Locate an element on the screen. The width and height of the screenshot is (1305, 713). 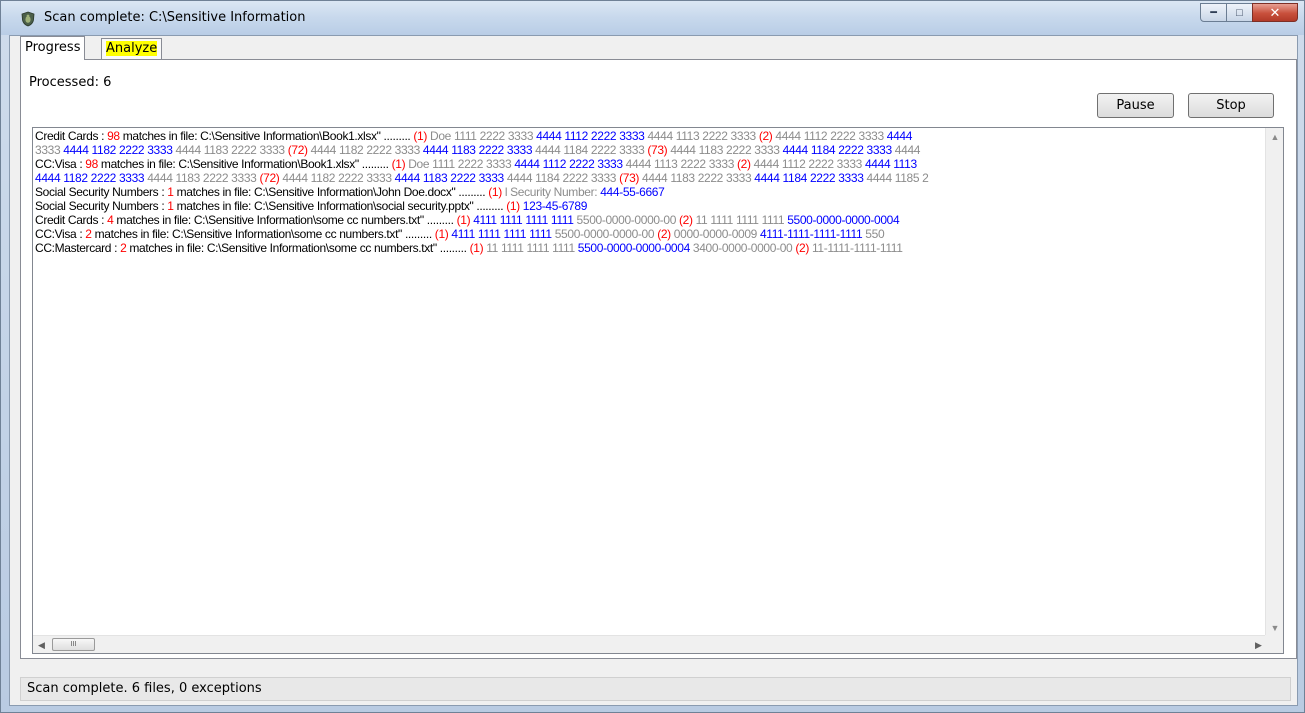
match-value: 444-55-6667 is located at coordinates (632, 192).